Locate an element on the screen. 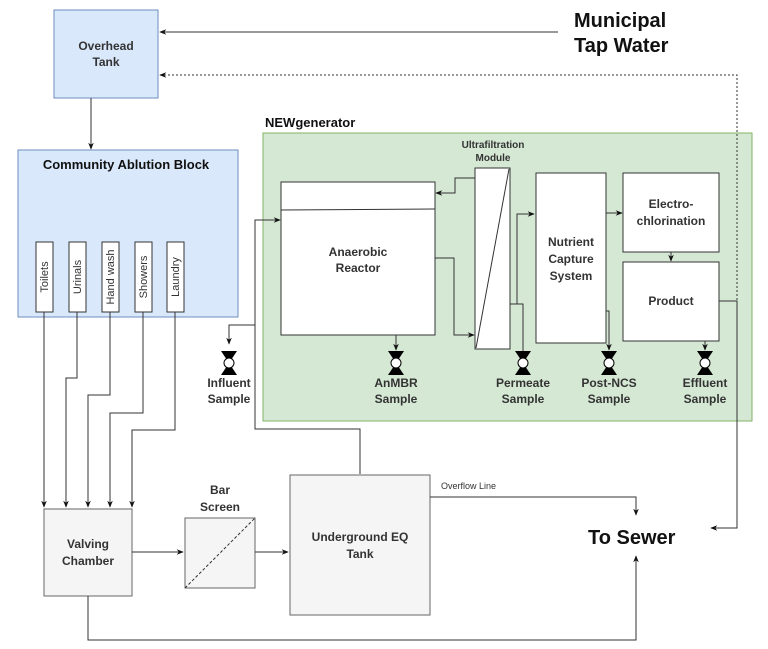 The width and height of the screenshot is (768, 649). uf-label-1: Ultrafiltration is located at coordinates (493, 145).